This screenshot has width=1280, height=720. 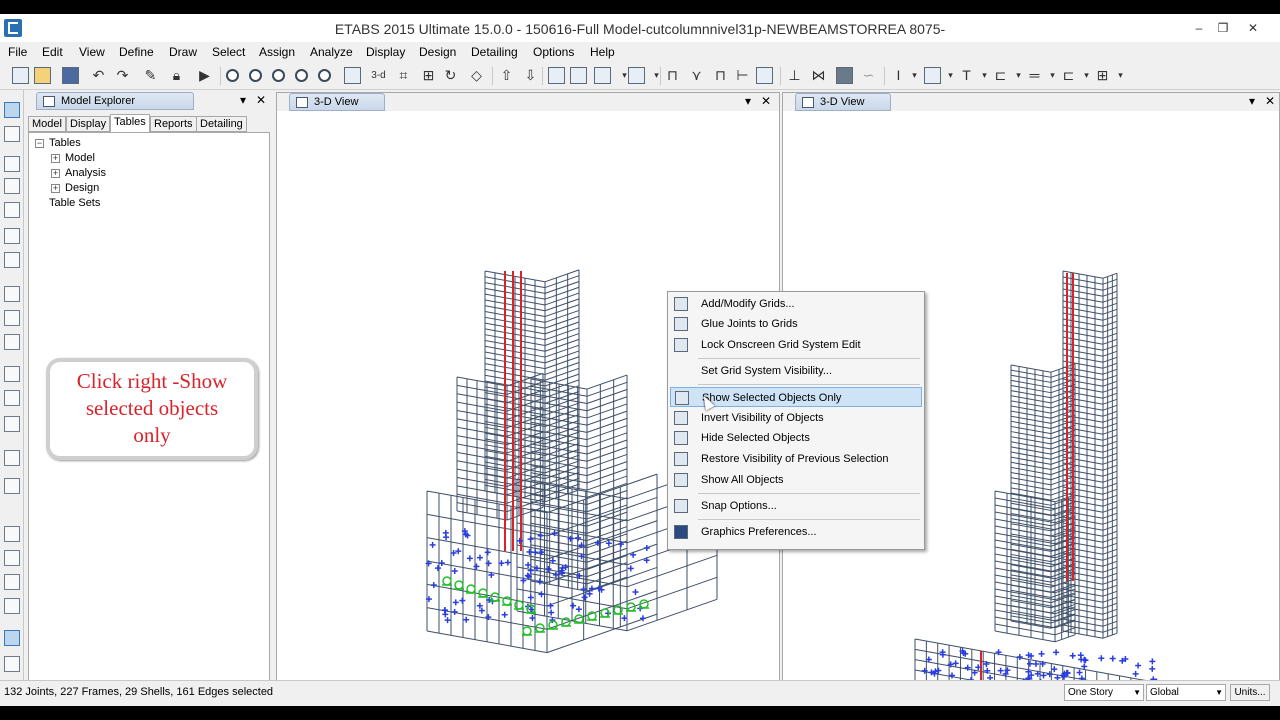 I want to click on move-up-icon: ⇧, so click(x=506, y=75).